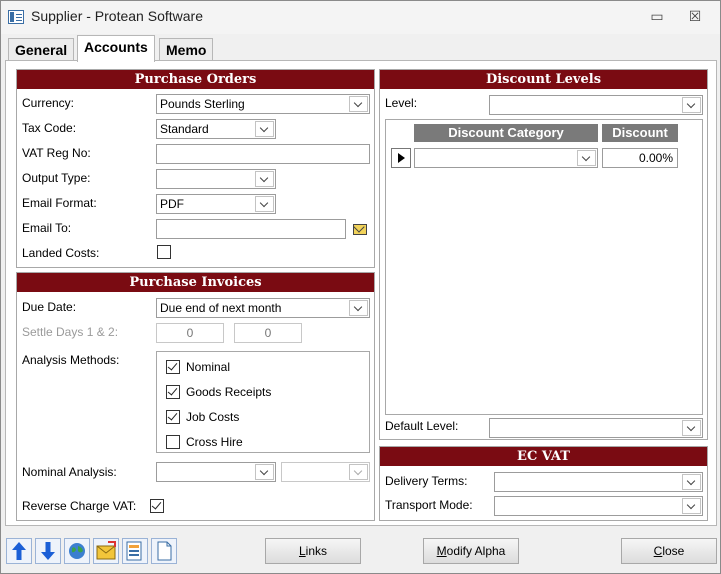 The width and height of the screenshot is (721, 574). Describe the element at coordinates (441, 551) in the screenshot. I see `modify-accel: M` at that location.